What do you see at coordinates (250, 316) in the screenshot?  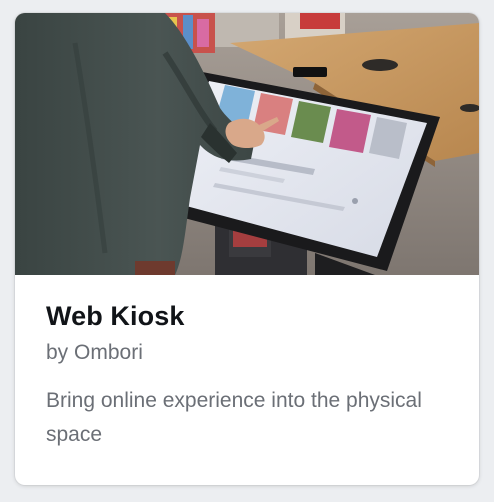 I see `card-title: Web Kiosk` at bounding box center [250, 316].